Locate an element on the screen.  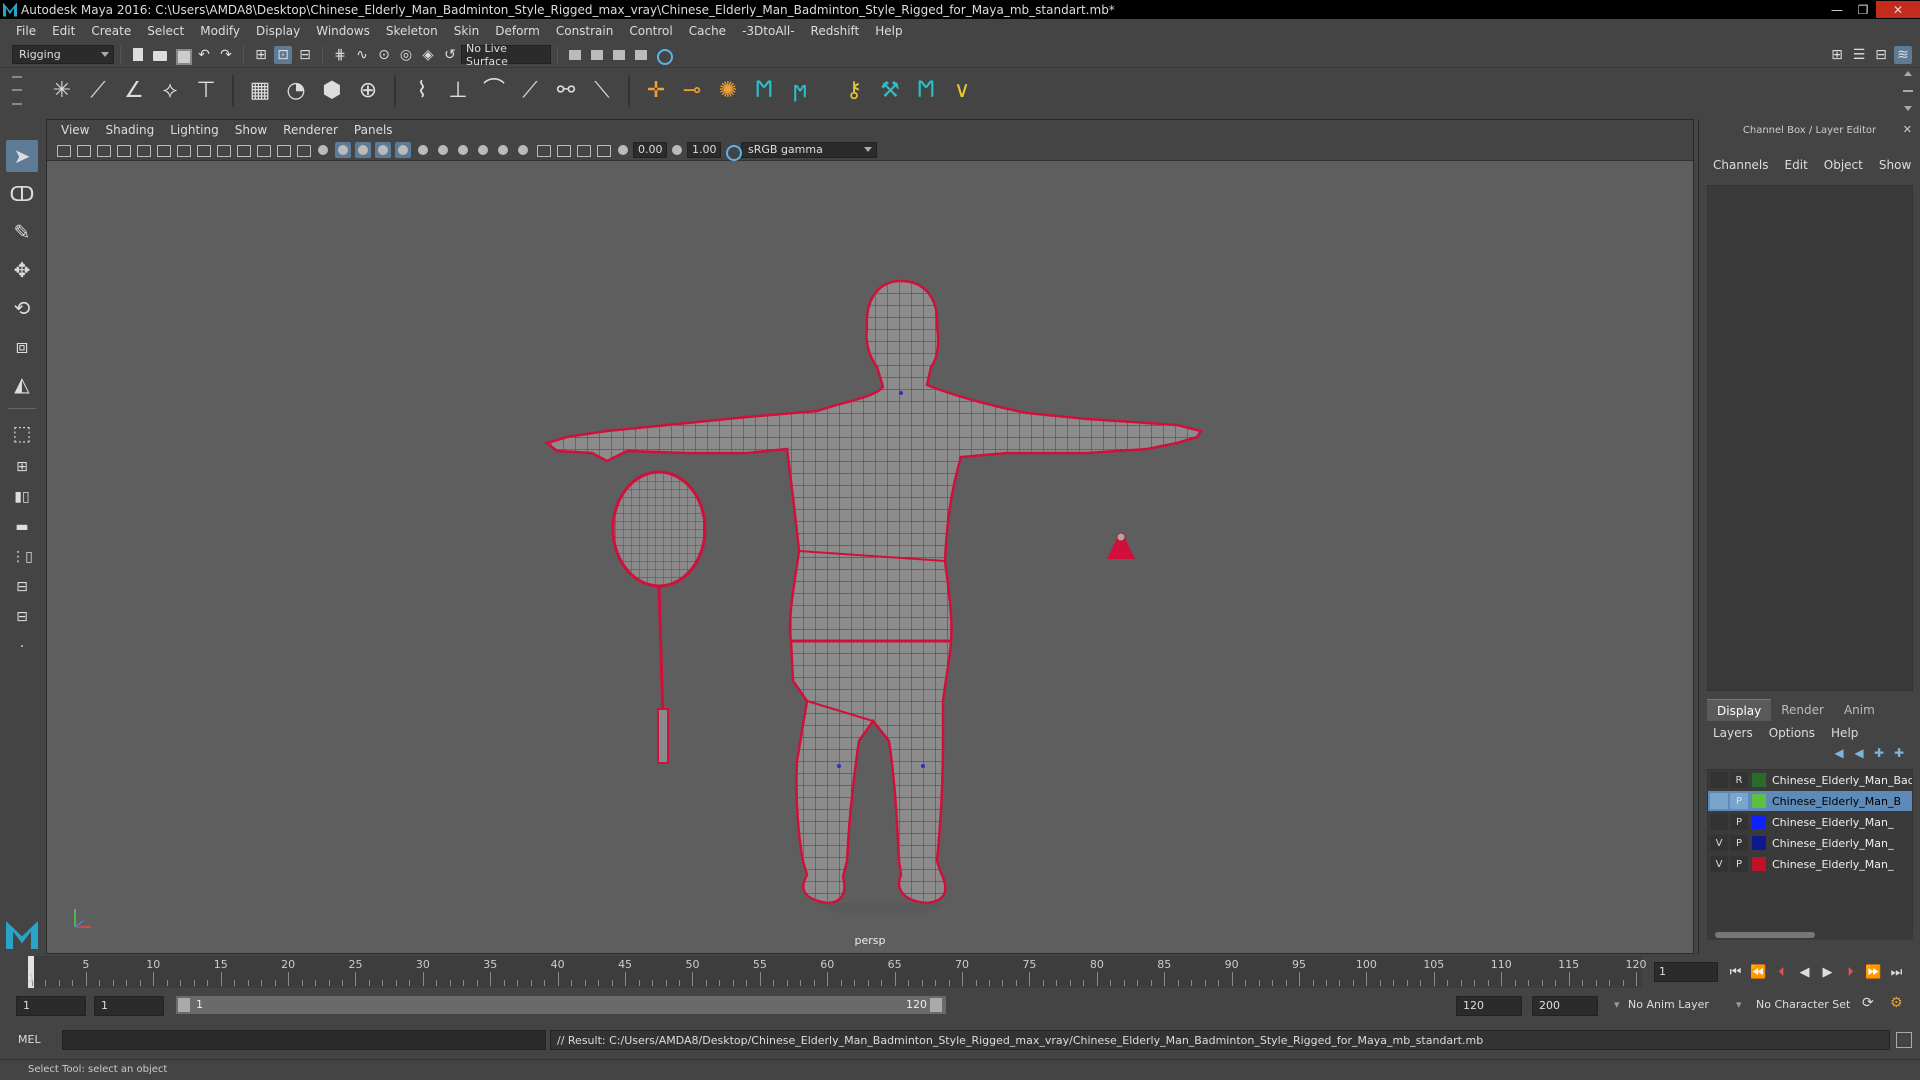
channel-menu-channels: Channels is located at coordinates (1741, 165).